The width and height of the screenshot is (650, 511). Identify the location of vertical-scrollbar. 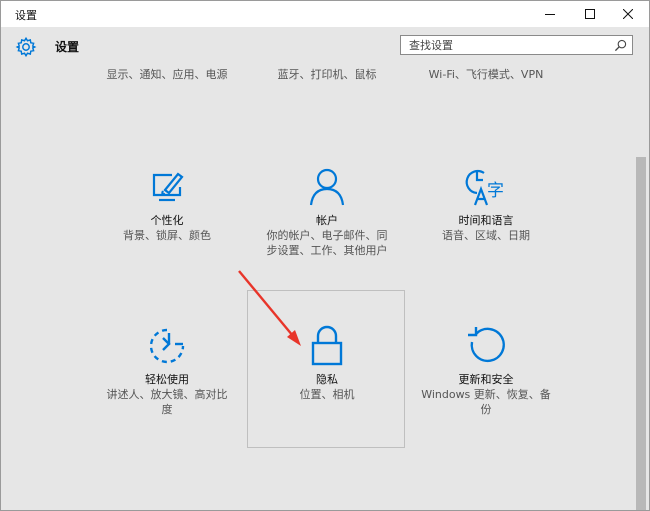
(641, 268).